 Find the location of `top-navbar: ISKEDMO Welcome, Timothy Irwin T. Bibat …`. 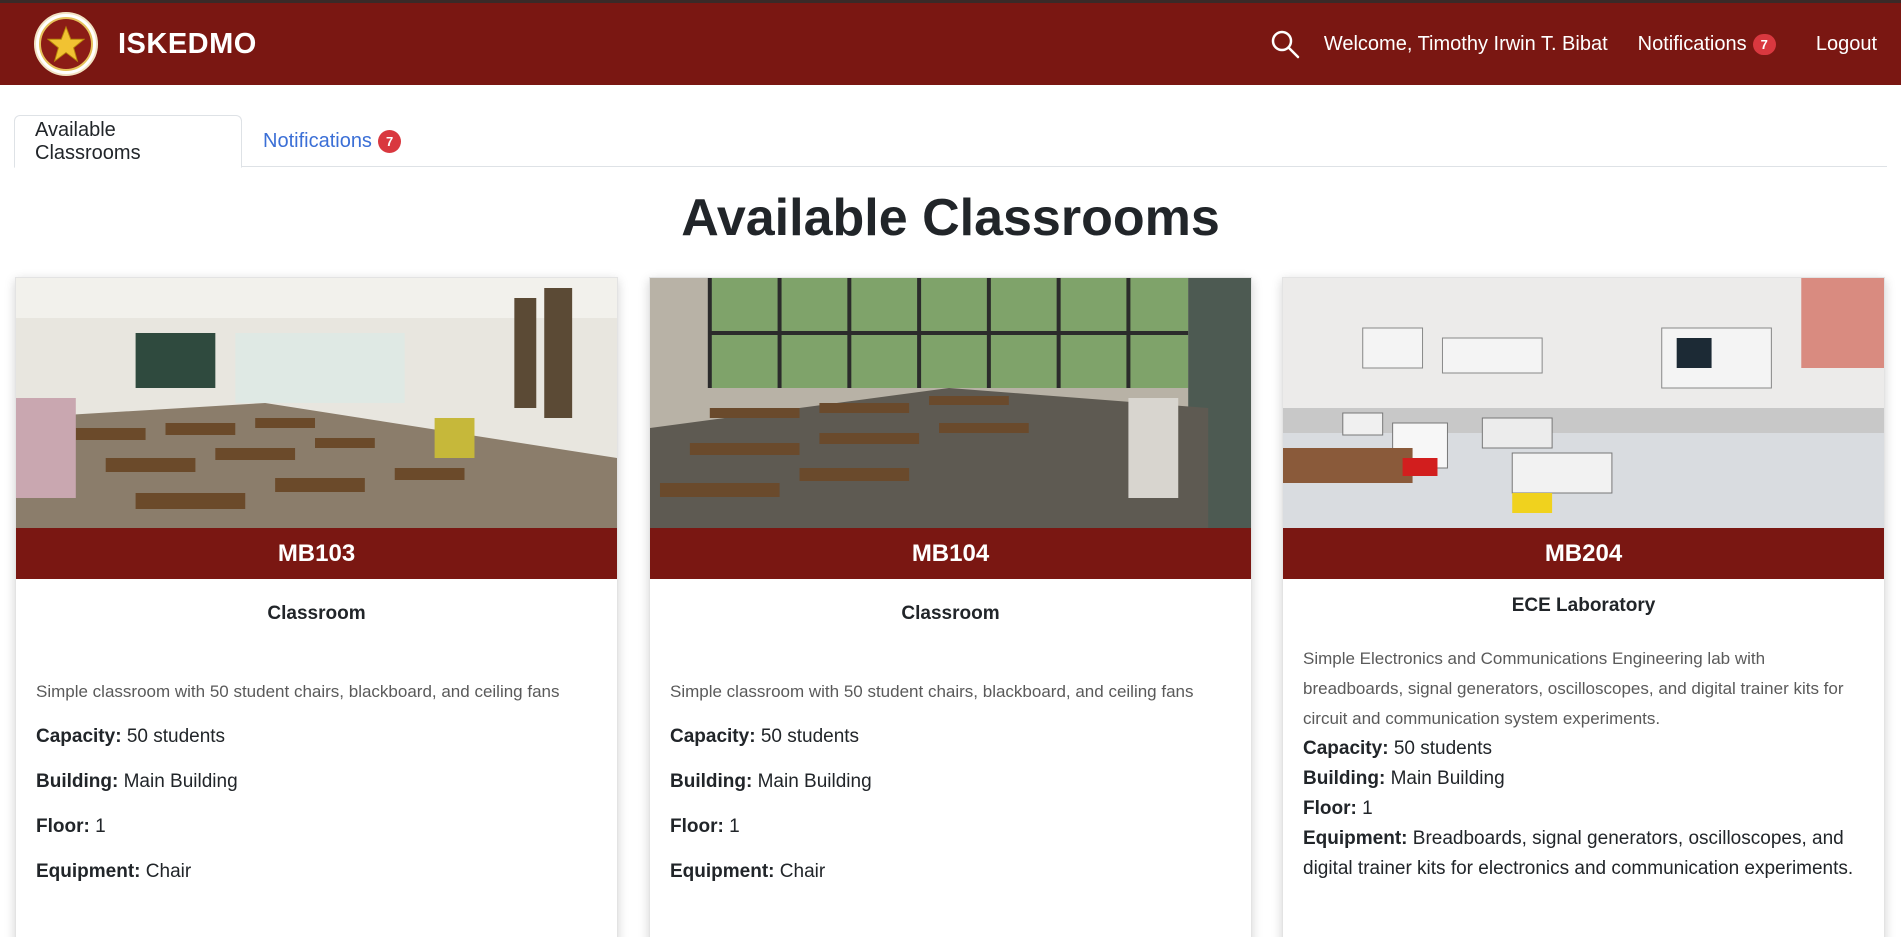

top-navbar: ISKEDMO Welcome, Timothy Irwin T. Bibat … is located at coordinates (950, 42).